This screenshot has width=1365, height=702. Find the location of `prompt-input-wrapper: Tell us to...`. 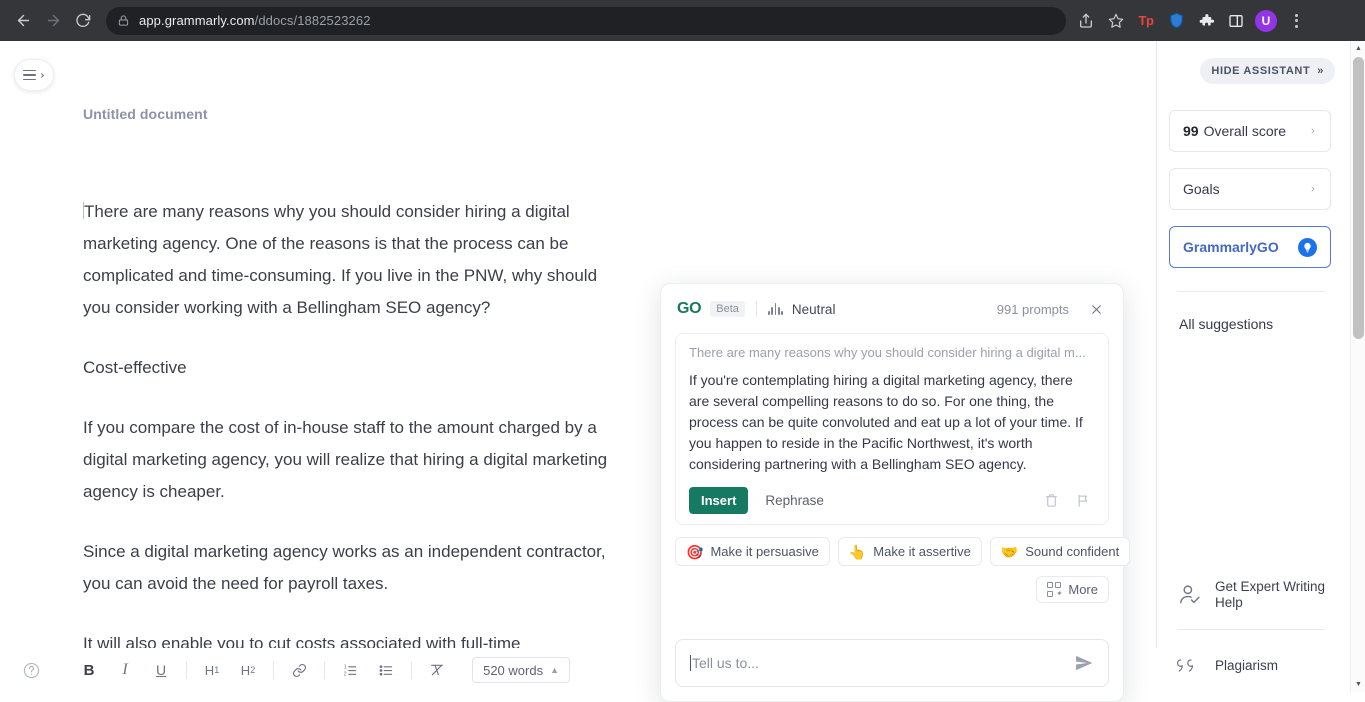

prompt-input-wrapper: Tell us to... is located at coordinates (892, 645).